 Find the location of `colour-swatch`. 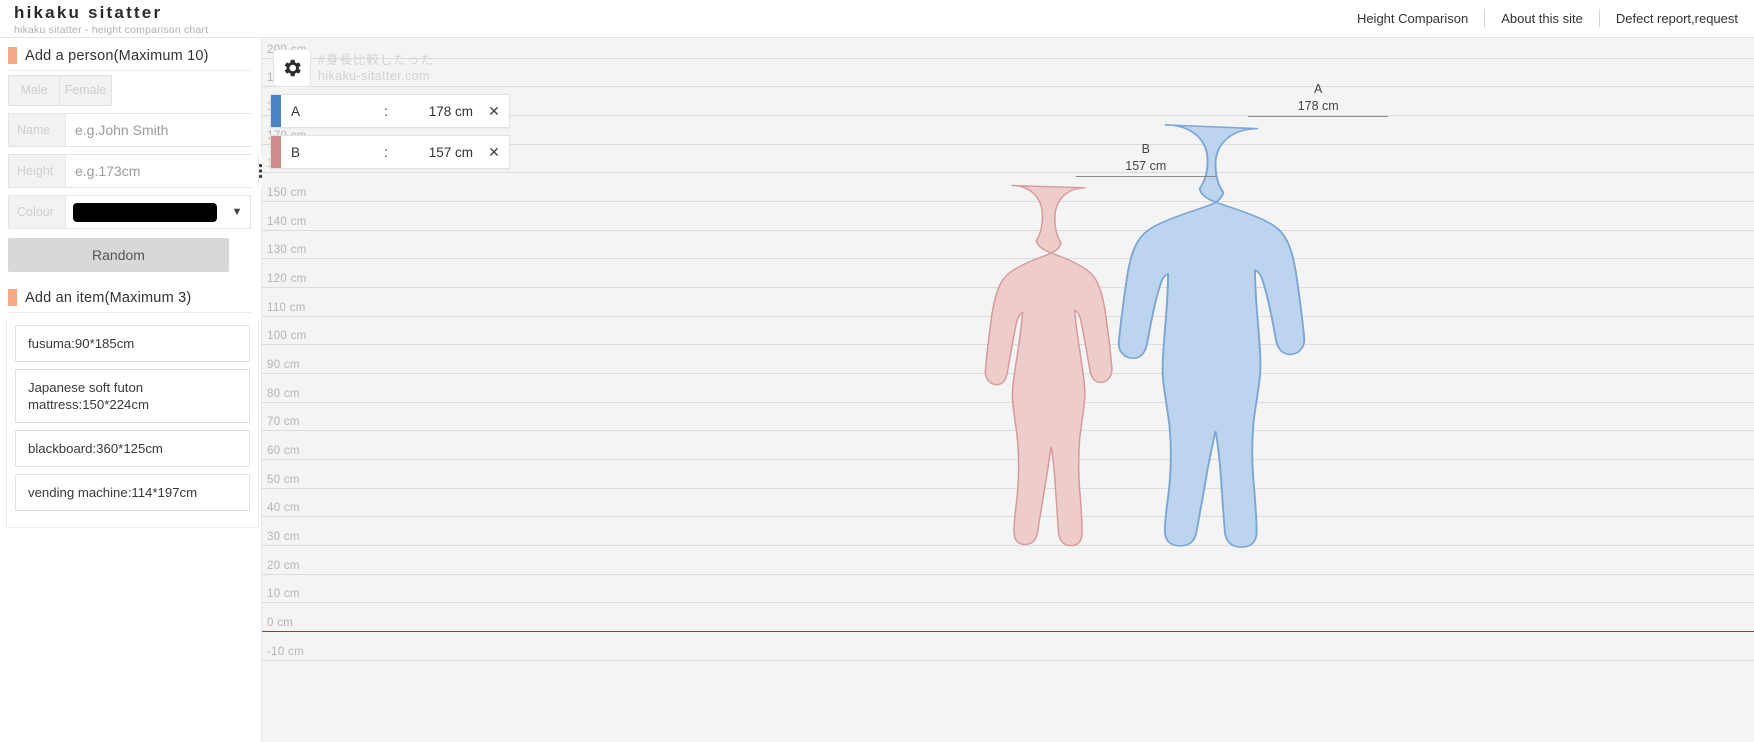

colour-swatch is located at coordinates (145, 212).